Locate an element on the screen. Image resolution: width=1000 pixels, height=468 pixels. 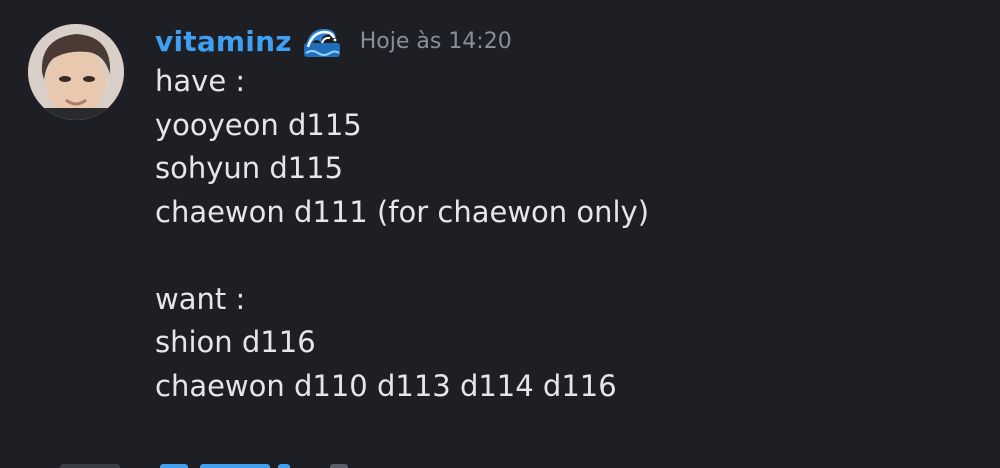
message-timestamp: Hoje às 14:20 is located at coordinates (436, 41).